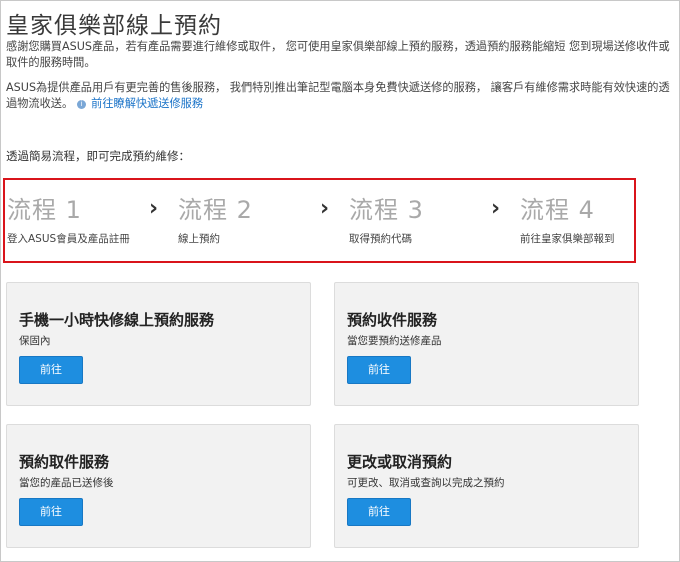  Describe the element at coordinates (98, 156) in the screenshot. I see `steps-intro: 透過簡易流程，即可完成預約維修：` at that location.